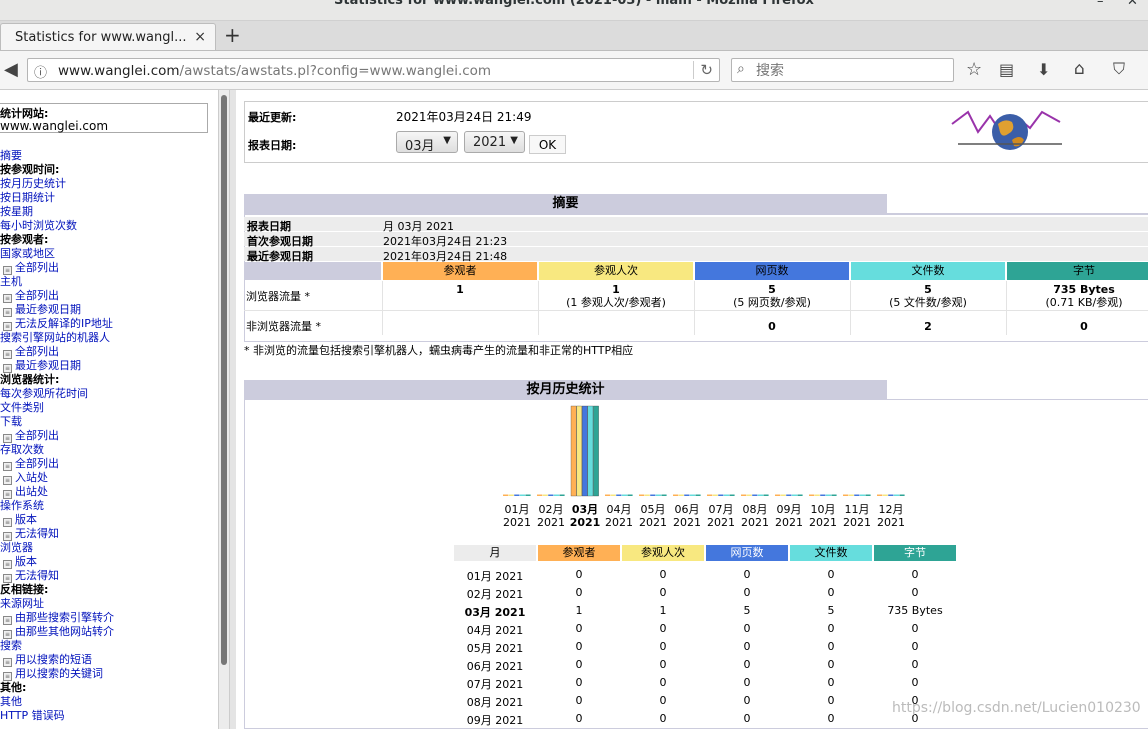 The image size is (1148, 729). What do you see at coordinates (32, 715) in the screenshot?
I see `menu-item: HTTP 错误码` at bounding box center [32, 715].